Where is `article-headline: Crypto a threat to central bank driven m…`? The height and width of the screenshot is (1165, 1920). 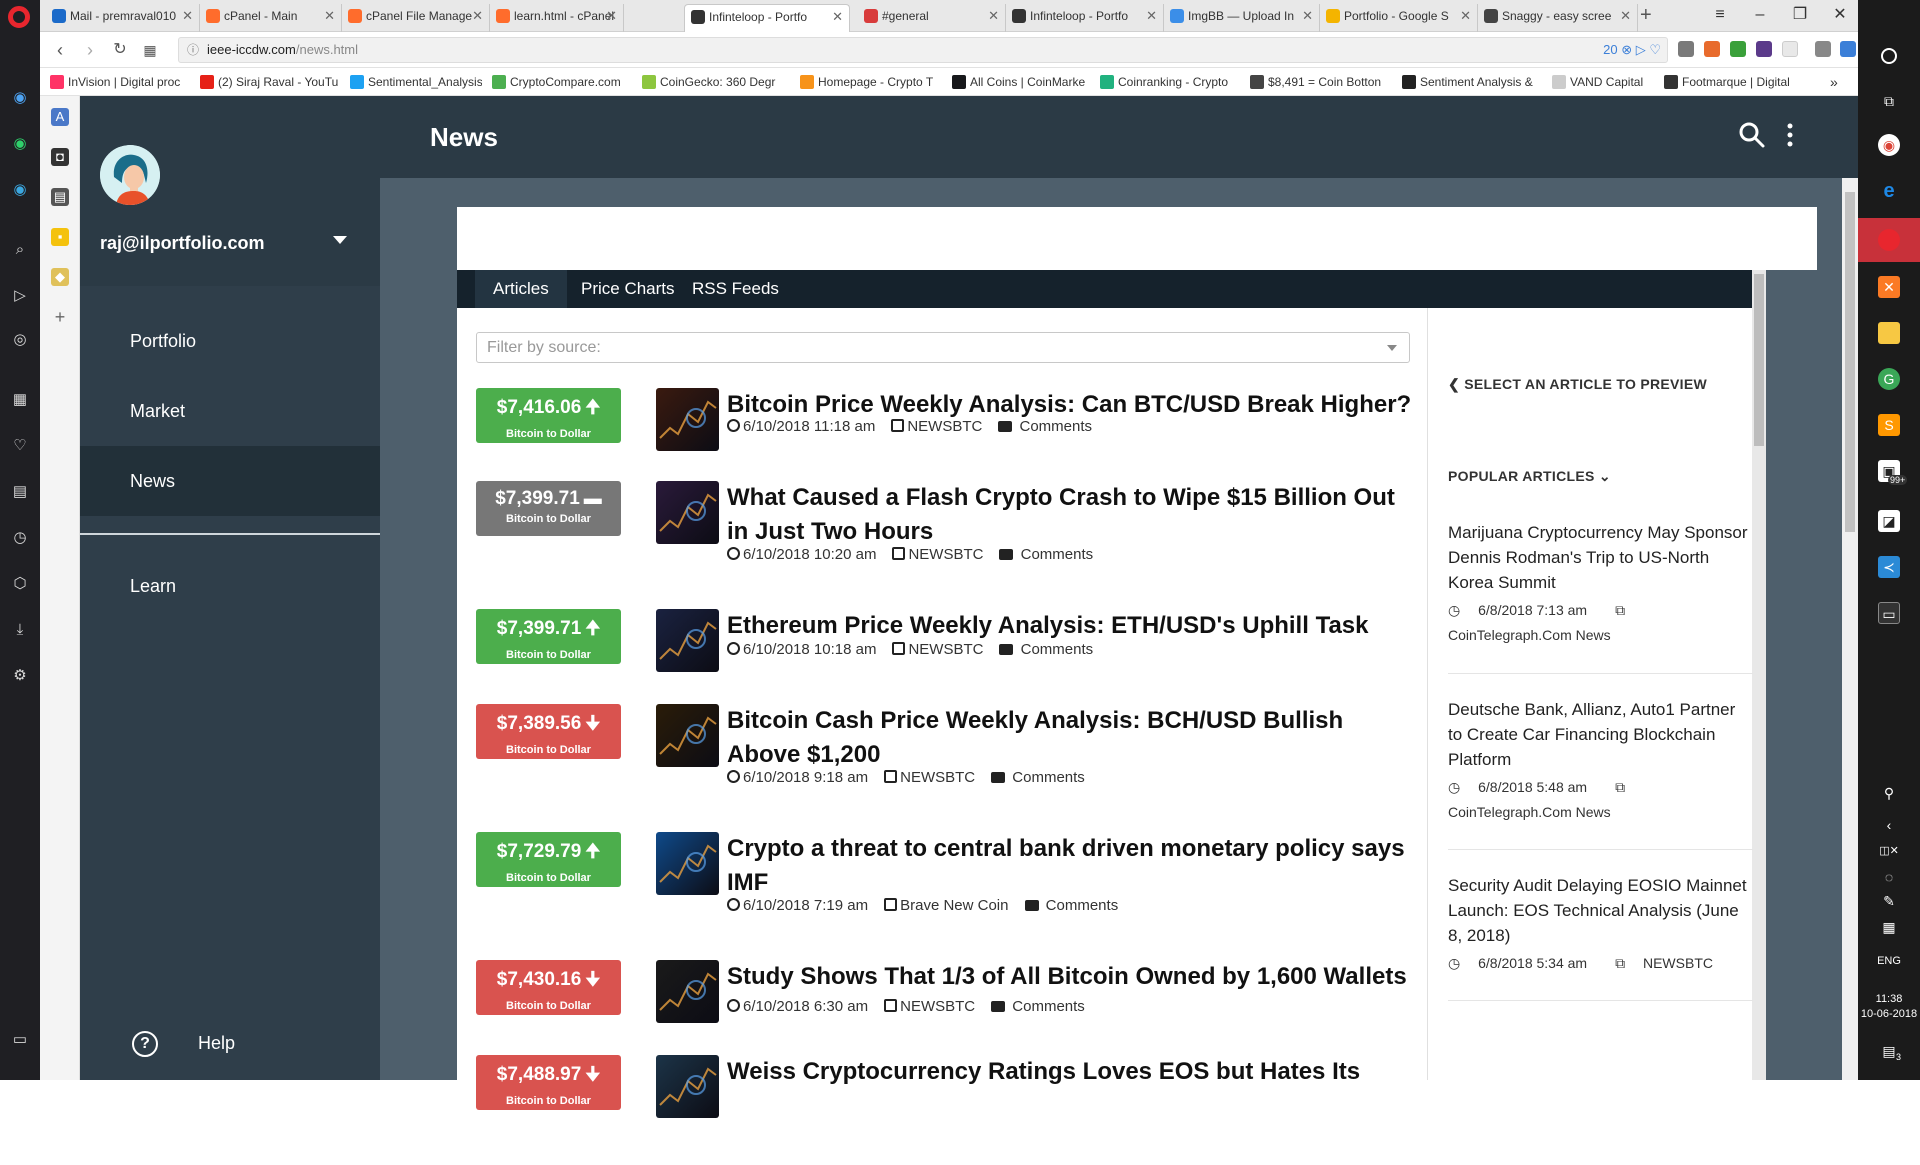 article-headline: Crypto a threat to central bank driven m… is located at coordinates (1072, 866).